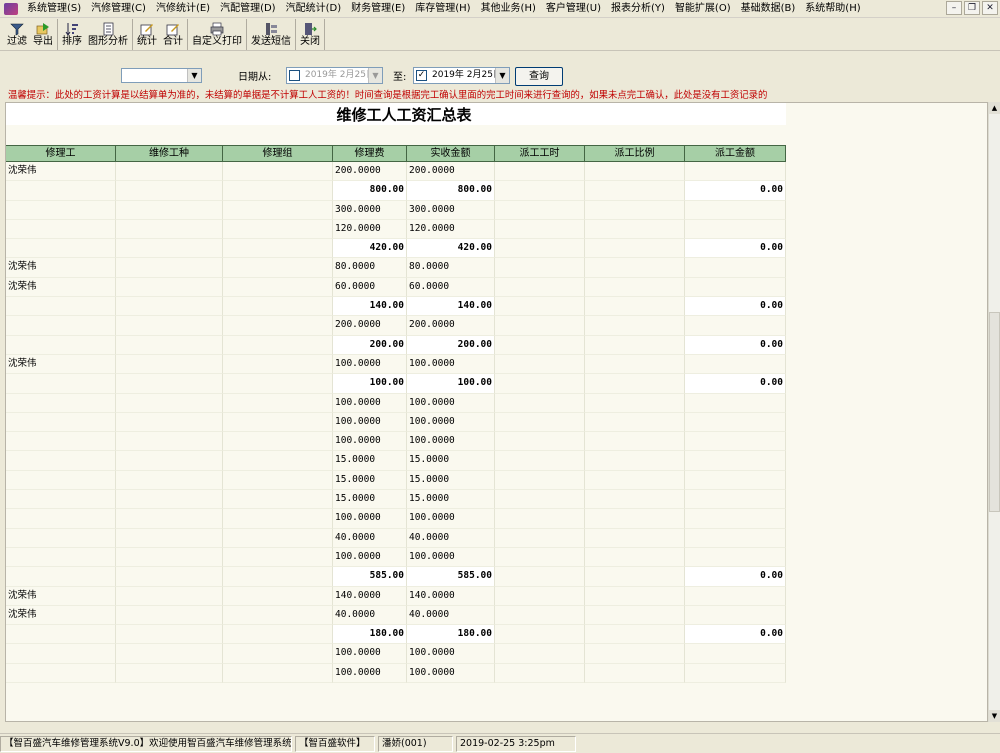  I want to click on document-icon, so click(108, 29).